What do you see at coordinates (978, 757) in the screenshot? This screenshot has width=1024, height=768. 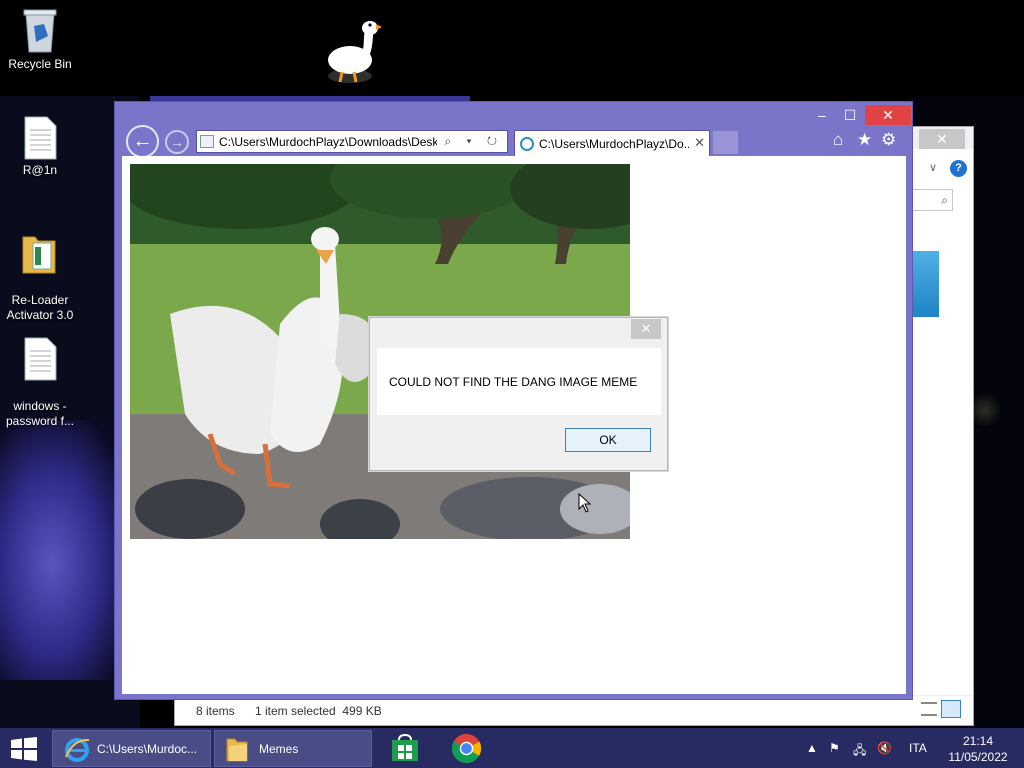 I see `clock-date: 11/05/2022` at bounding box center [978, 757].